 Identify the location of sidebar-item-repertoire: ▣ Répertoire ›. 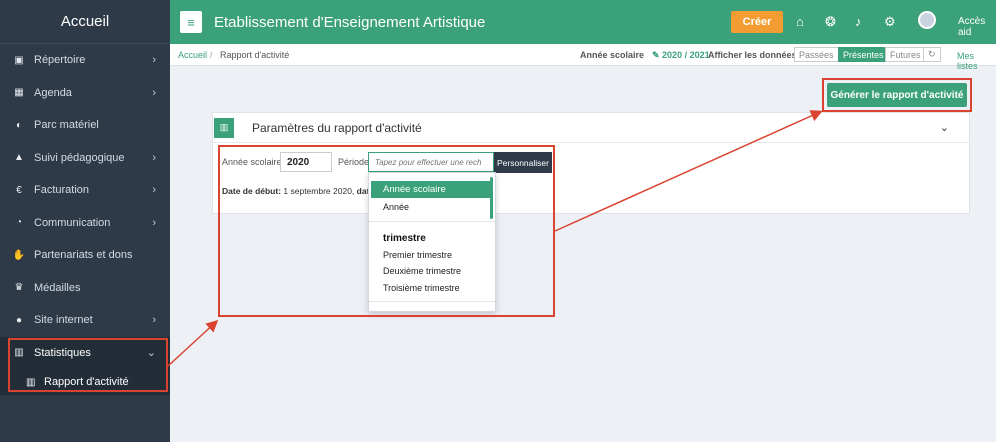
(85, 60).